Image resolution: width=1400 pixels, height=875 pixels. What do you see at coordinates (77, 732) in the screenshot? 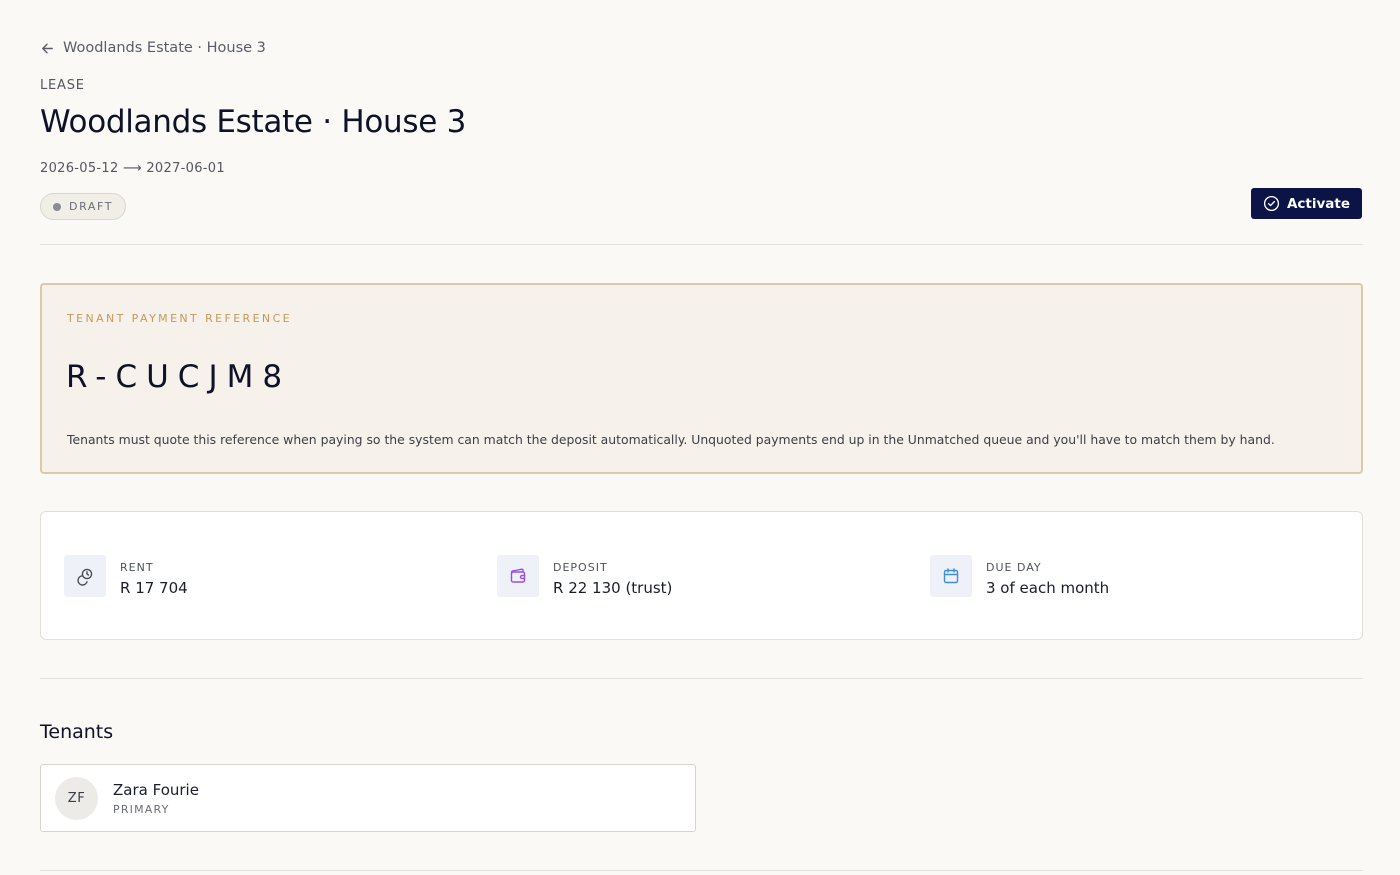
I see `tenants-section-title: Tenants` at bounding box center [77, 732].